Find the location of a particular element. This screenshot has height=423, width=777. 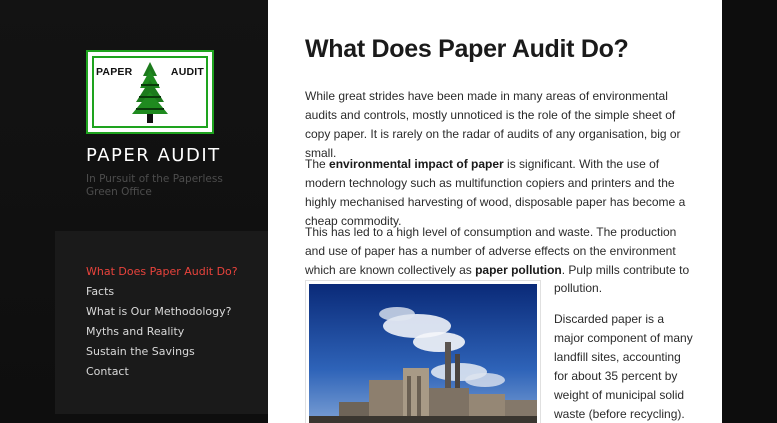

paragraph-2-text-start: The is located at coordinates (317, 164).